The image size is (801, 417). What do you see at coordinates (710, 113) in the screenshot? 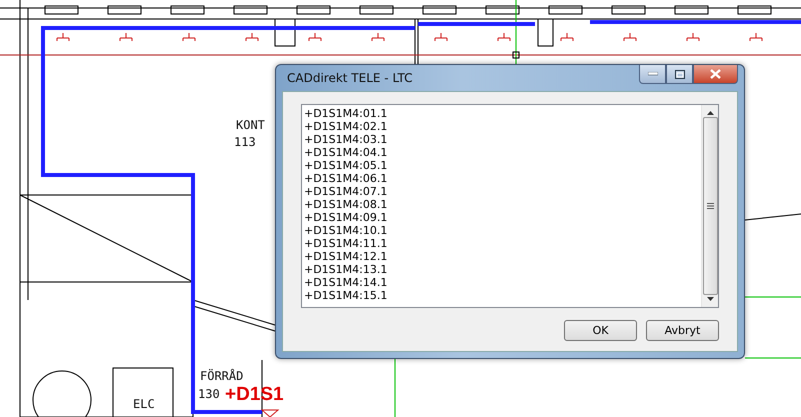
I see `scroll-up-icon` at bounding box center [710, 113].